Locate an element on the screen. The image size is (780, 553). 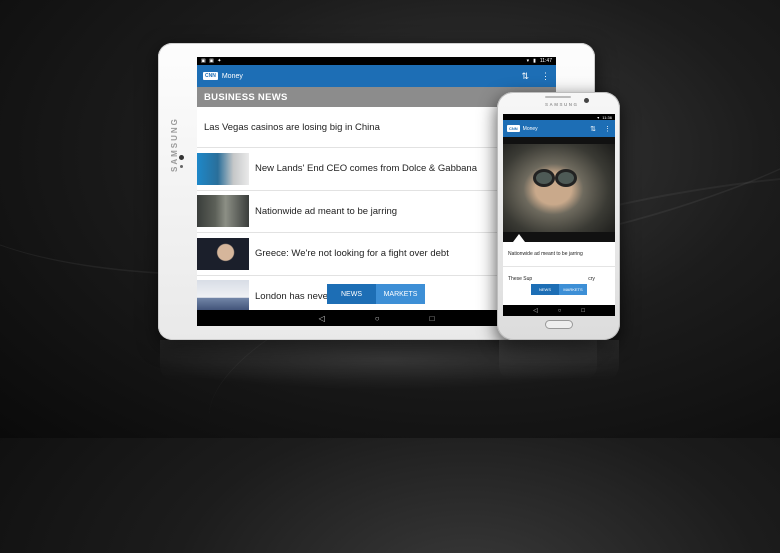
video-letterbox is located at coordinates (559, 140).